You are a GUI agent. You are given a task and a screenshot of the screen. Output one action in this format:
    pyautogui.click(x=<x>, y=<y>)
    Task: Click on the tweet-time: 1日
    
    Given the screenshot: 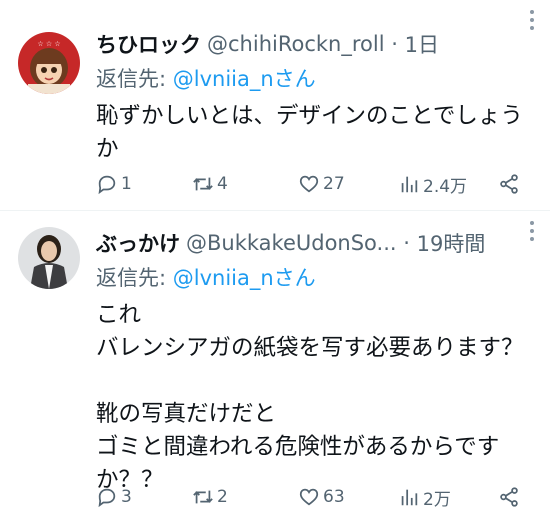 What is the action you would take?
    pyautogui.click(x=422, y=44)
    